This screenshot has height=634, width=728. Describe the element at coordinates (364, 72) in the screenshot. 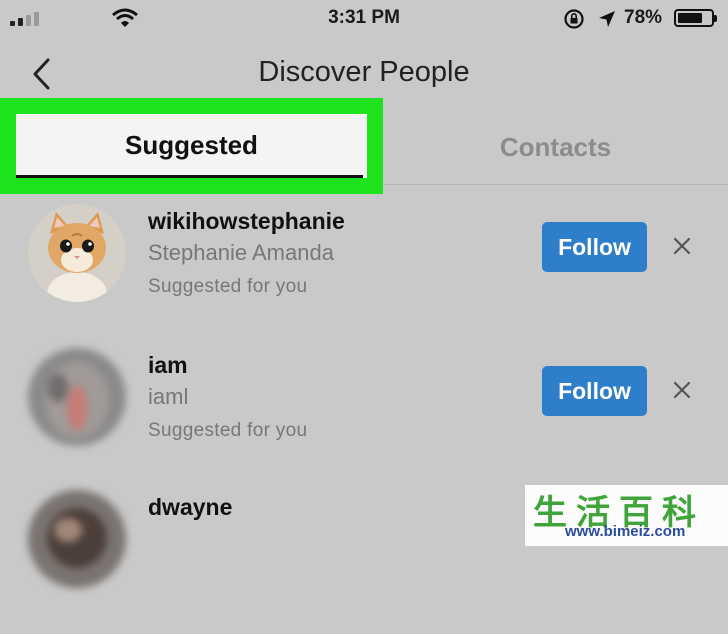

I see `page-title: Discover People` at that location.